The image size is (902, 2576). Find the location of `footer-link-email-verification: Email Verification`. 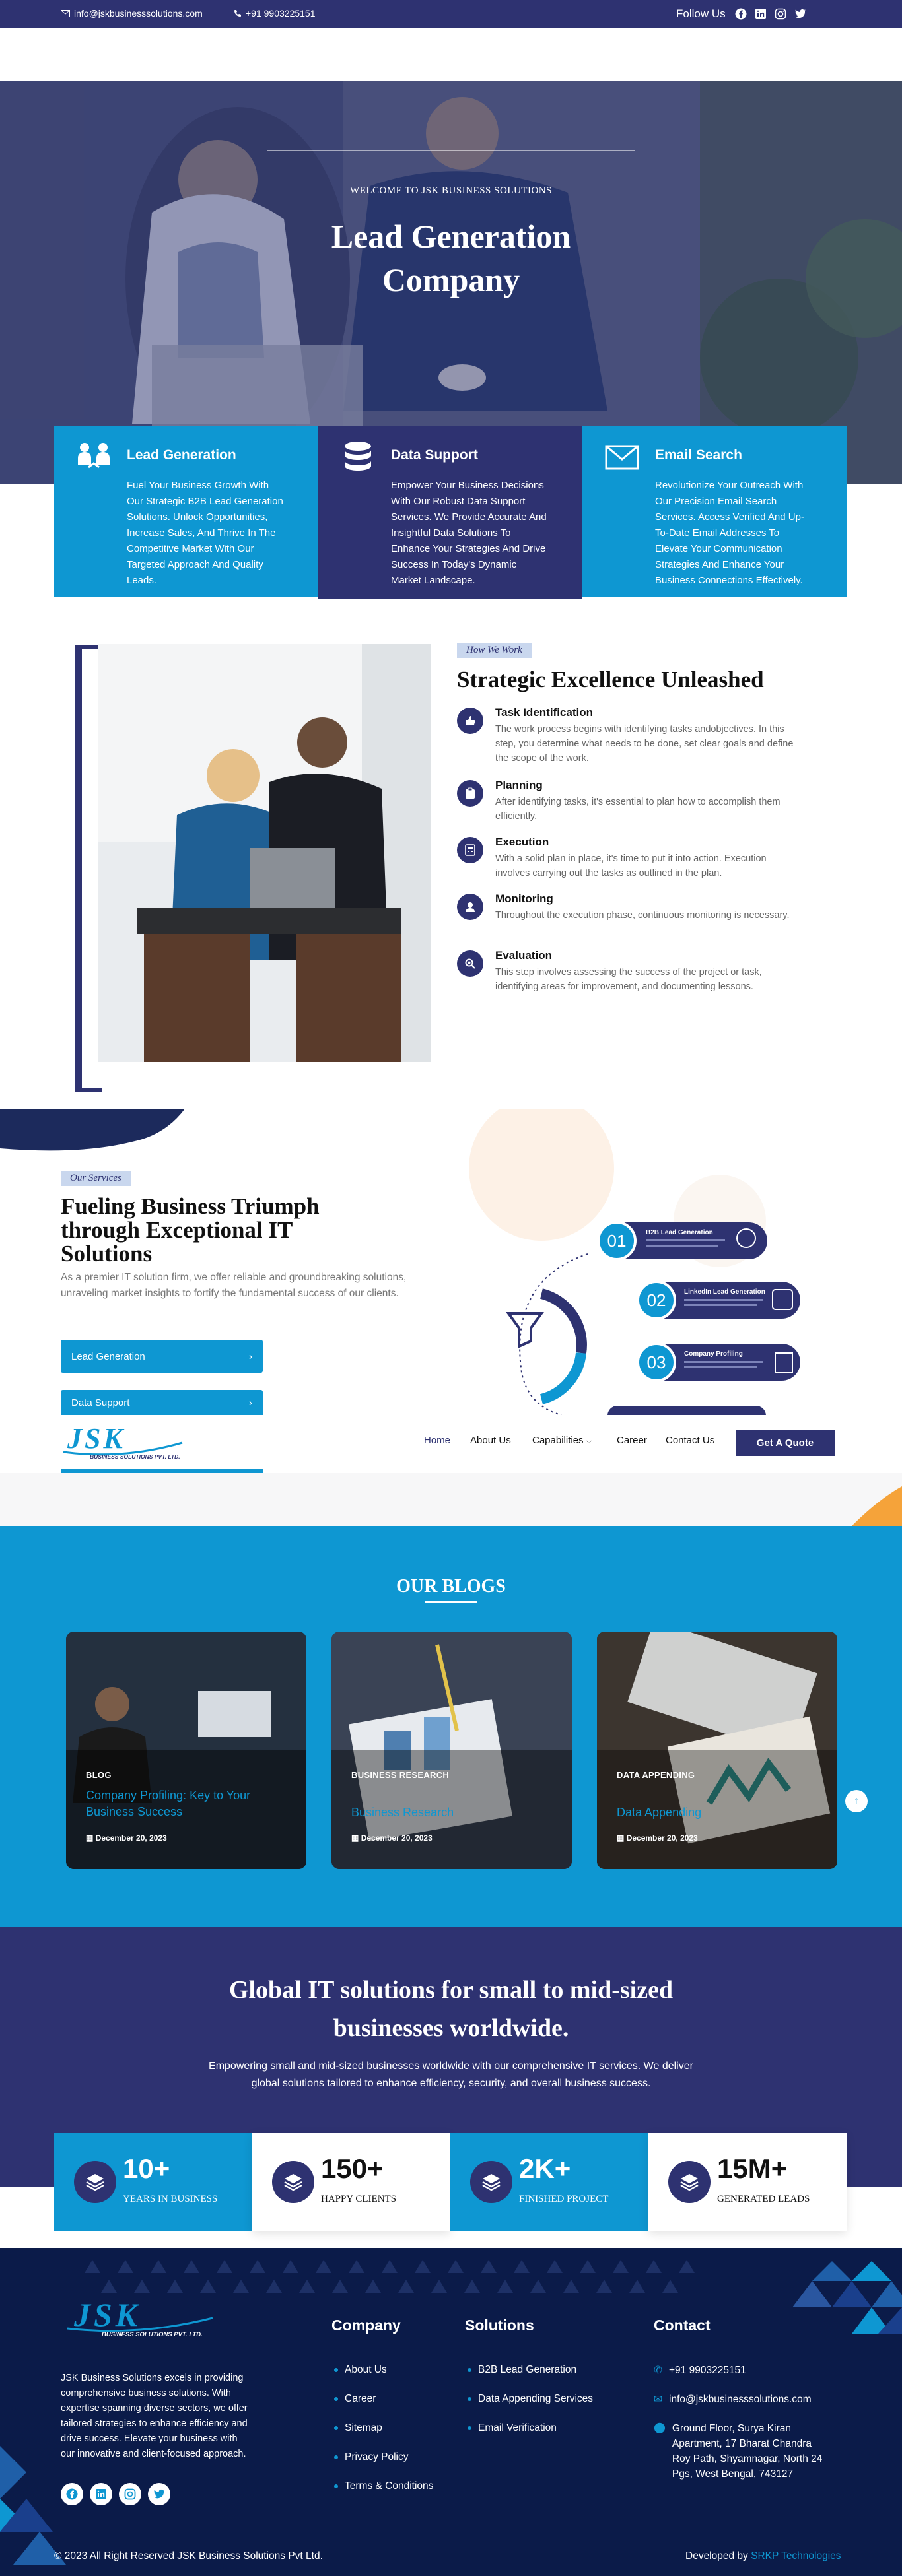

footer-link-email-verification: Email Verification is located at coordinates (512, 2428).